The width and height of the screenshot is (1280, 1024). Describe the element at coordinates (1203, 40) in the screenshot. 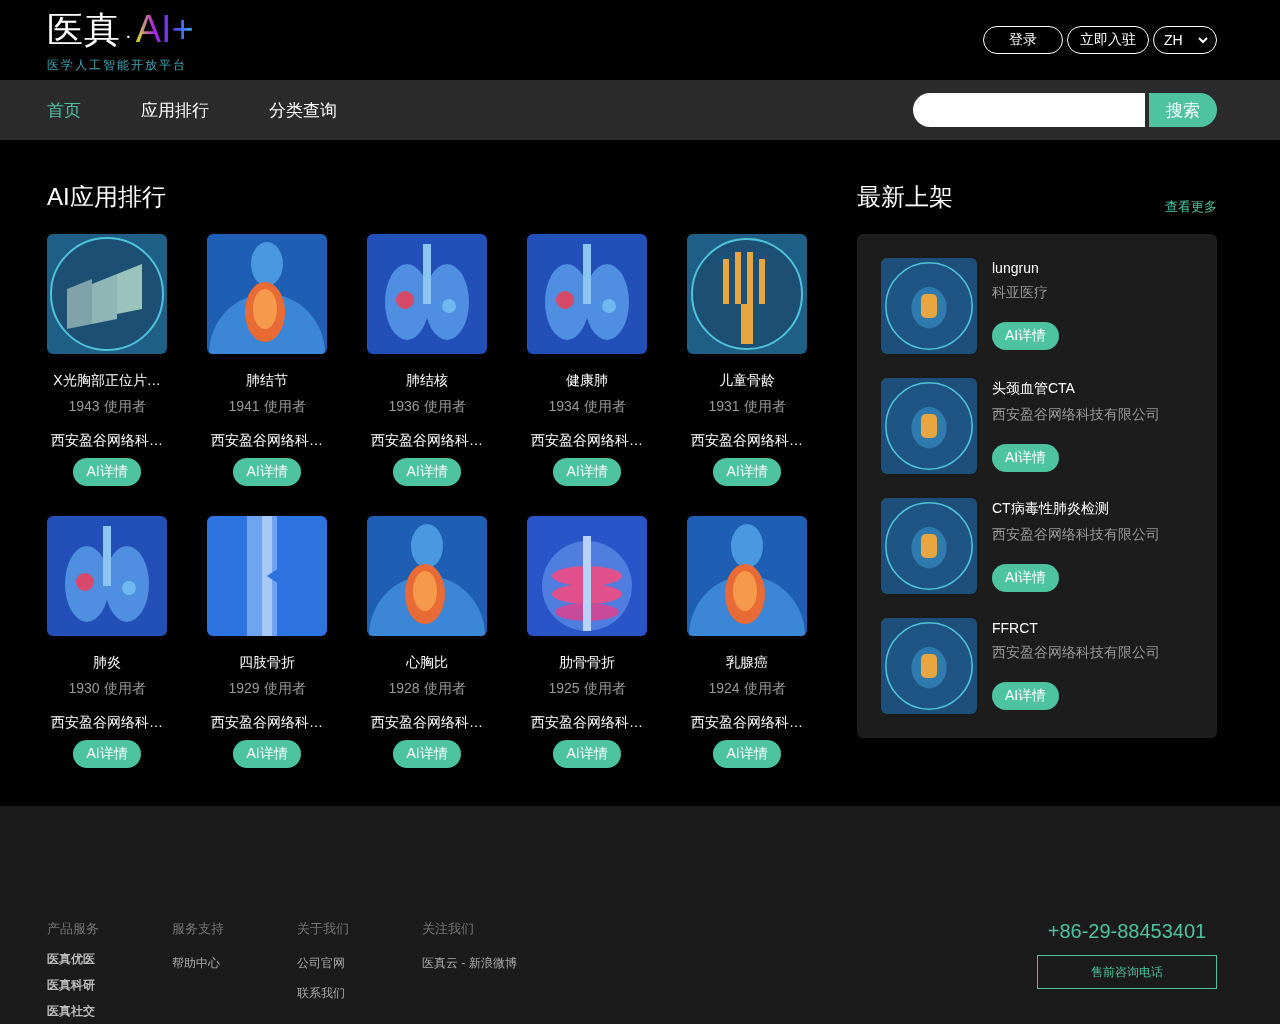

I see `chevron-down-icon` at that location.